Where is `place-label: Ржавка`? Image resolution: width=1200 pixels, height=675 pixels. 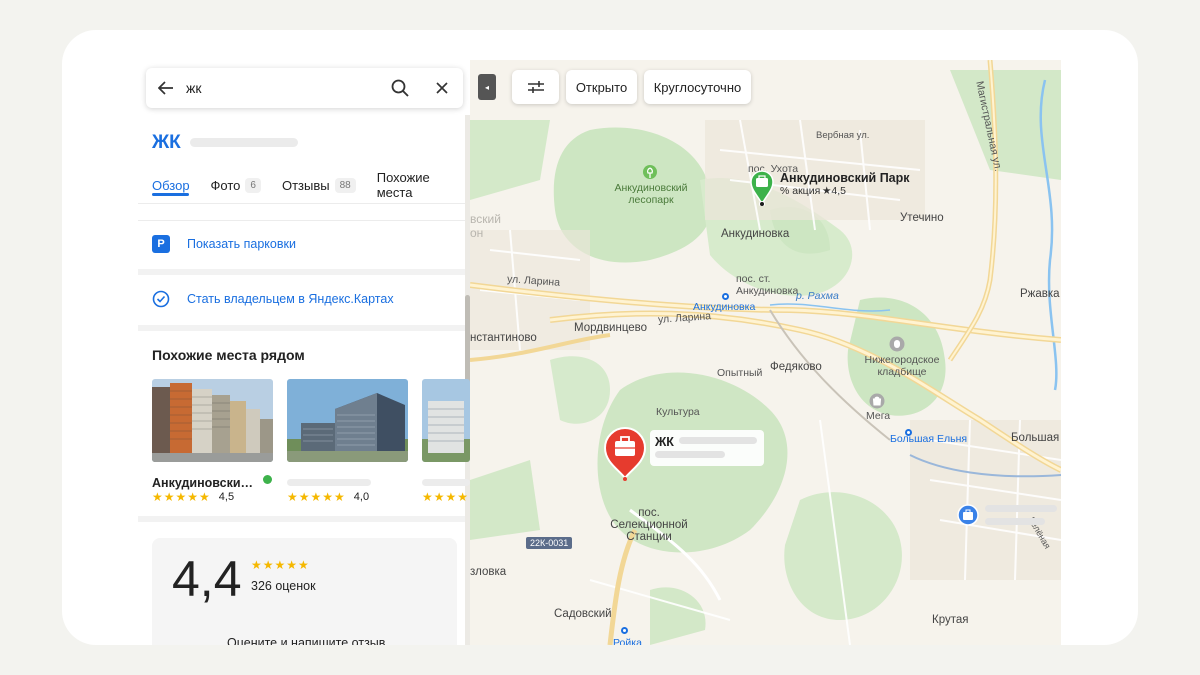 place-label: Ржавка is located at coordinates (1040, 294).